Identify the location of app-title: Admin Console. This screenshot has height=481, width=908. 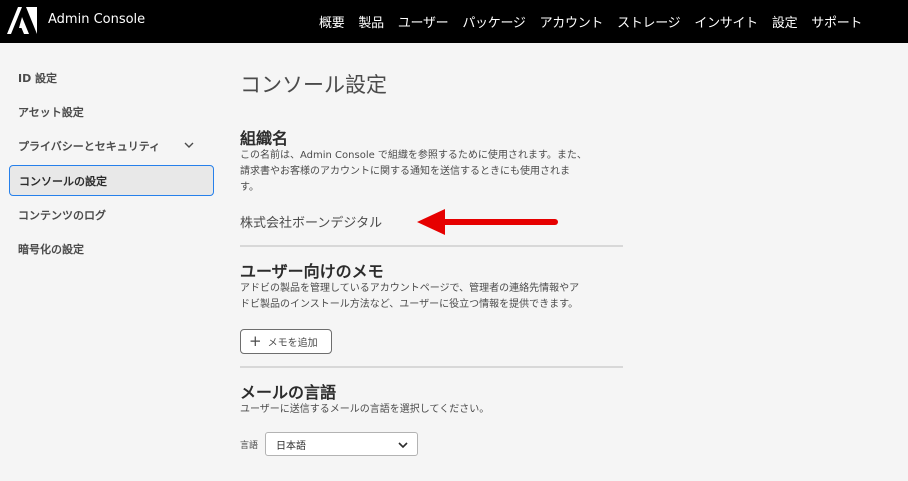
(97, 19).